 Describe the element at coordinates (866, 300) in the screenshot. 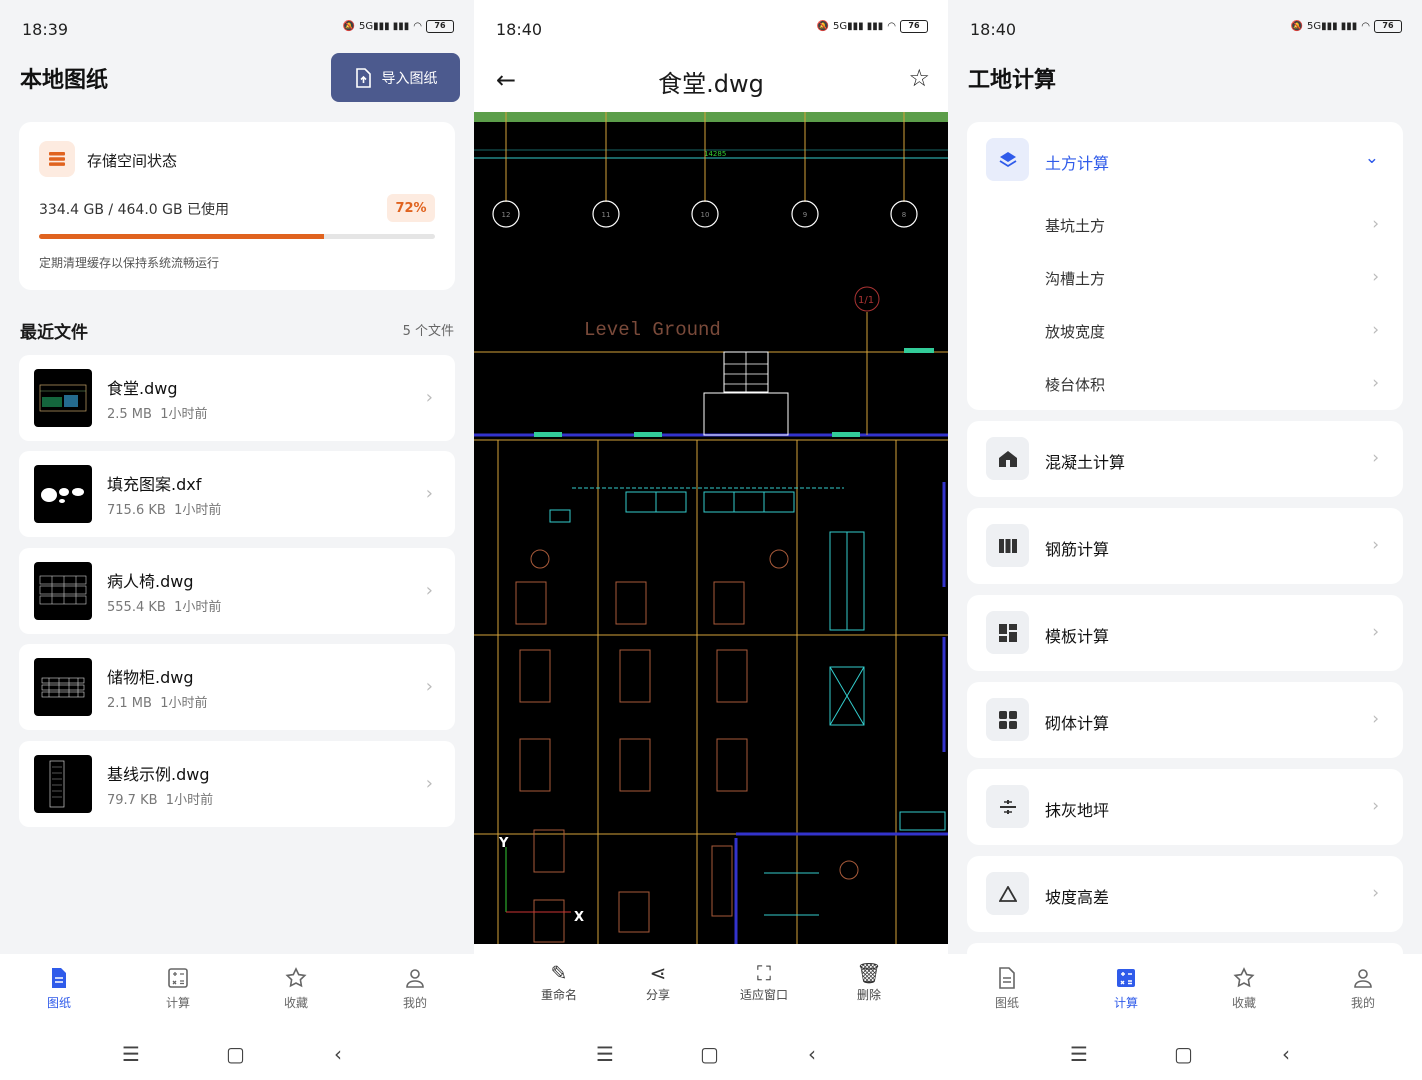

I see `section-marker: 1/1` at that location.